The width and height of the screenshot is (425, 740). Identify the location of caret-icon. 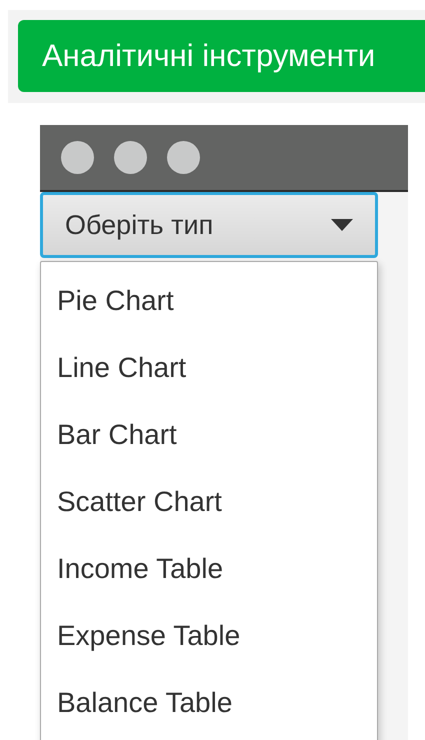
(342, 225).